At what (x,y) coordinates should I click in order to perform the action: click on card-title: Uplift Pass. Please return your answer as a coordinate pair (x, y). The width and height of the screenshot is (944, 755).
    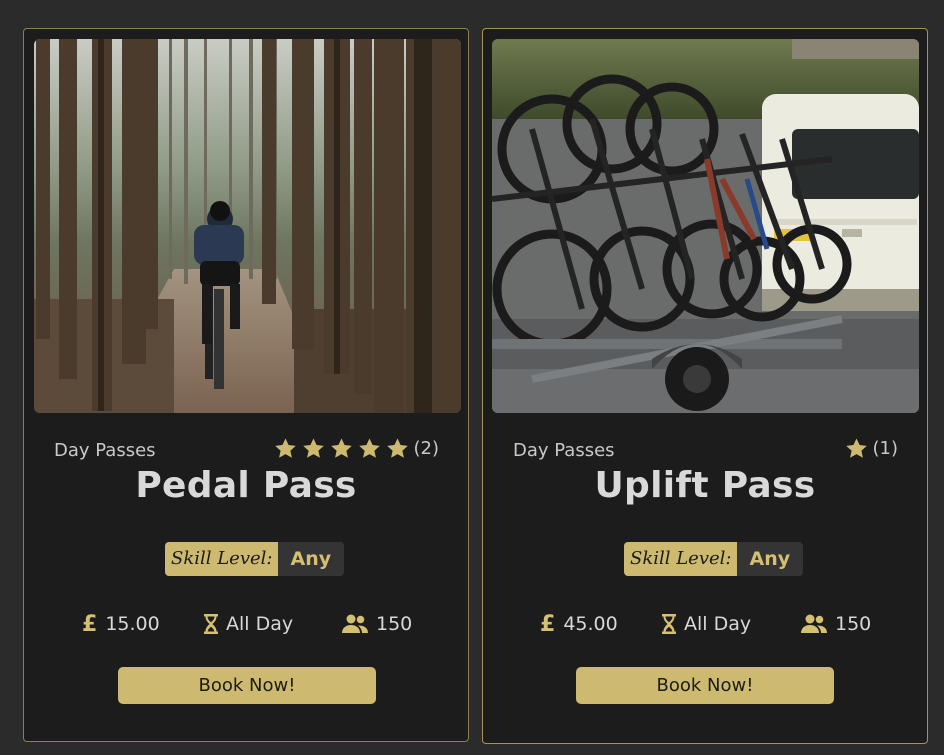
    Looking at the image, I should click on (705, 485).